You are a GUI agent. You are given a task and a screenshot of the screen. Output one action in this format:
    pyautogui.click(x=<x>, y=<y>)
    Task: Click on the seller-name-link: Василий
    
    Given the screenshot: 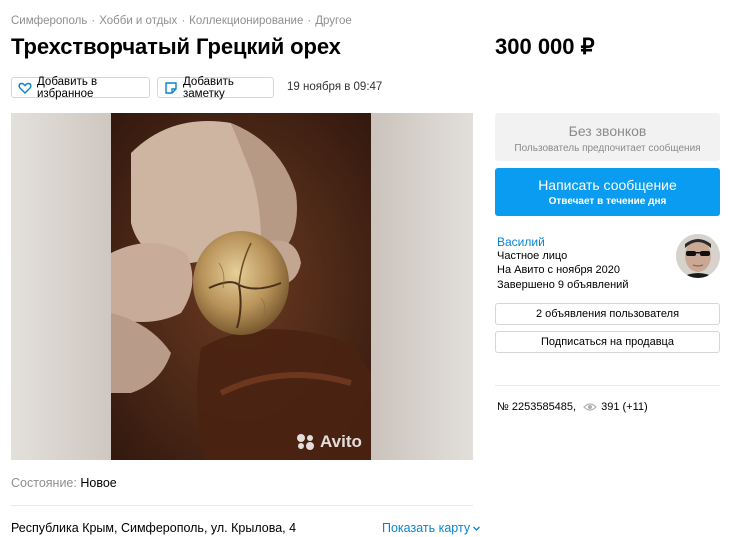 What is the action you would take?
    pyautogui.click(x=521, y=242)
    